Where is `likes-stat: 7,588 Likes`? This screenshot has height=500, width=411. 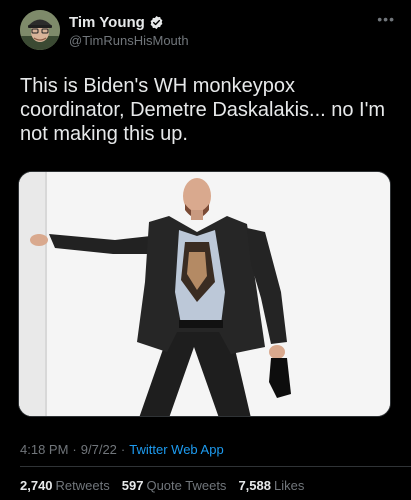
likes-stat: 7,588 Likes is located at coordinates (271, 485).